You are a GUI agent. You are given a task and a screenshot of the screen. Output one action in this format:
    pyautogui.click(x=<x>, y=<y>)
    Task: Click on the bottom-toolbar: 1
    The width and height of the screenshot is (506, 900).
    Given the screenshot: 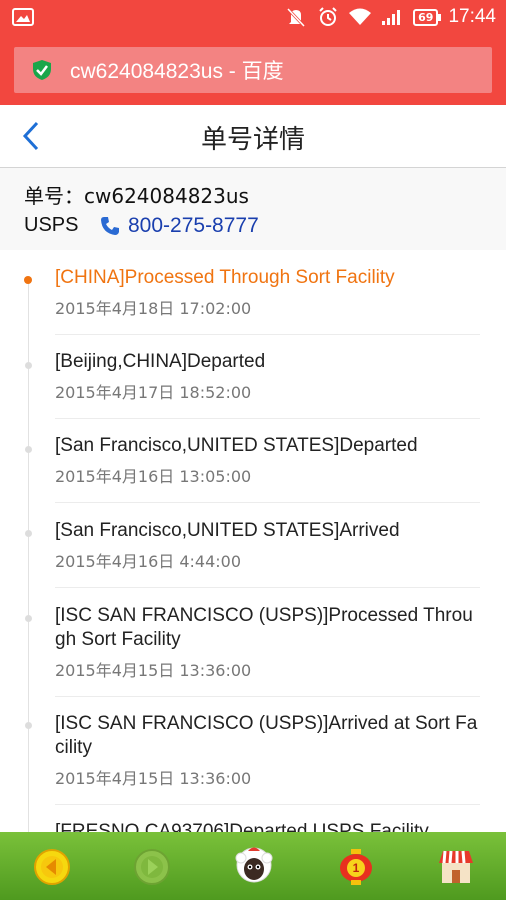 What is the action you would take?
    pyautogui.click(x=253, y=866)
    